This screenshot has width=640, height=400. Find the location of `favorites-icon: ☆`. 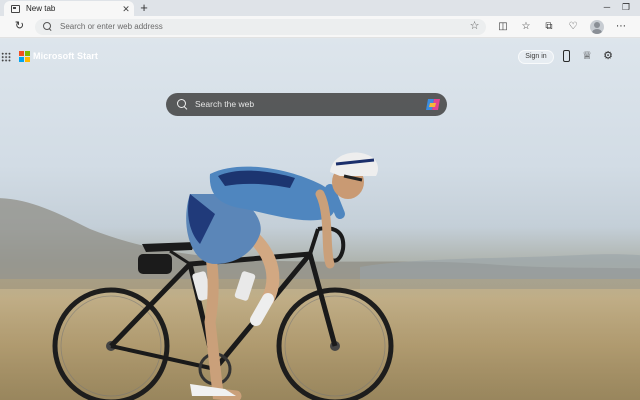

favorites-icon: ☆ is located at coordinates (526, 27).